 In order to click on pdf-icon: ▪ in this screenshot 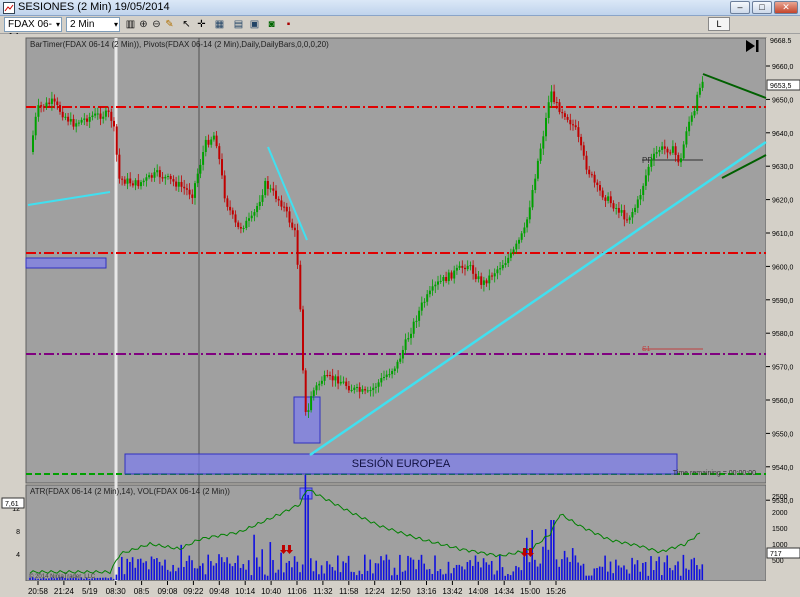, I will do `click(288, 24)`.